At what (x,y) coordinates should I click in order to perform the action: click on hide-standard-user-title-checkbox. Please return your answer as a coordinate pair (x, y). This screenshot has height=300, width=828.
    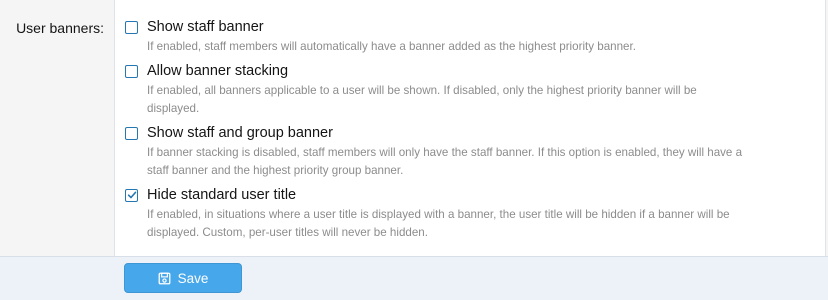
    Looking at the image, I should click on (131, 195).